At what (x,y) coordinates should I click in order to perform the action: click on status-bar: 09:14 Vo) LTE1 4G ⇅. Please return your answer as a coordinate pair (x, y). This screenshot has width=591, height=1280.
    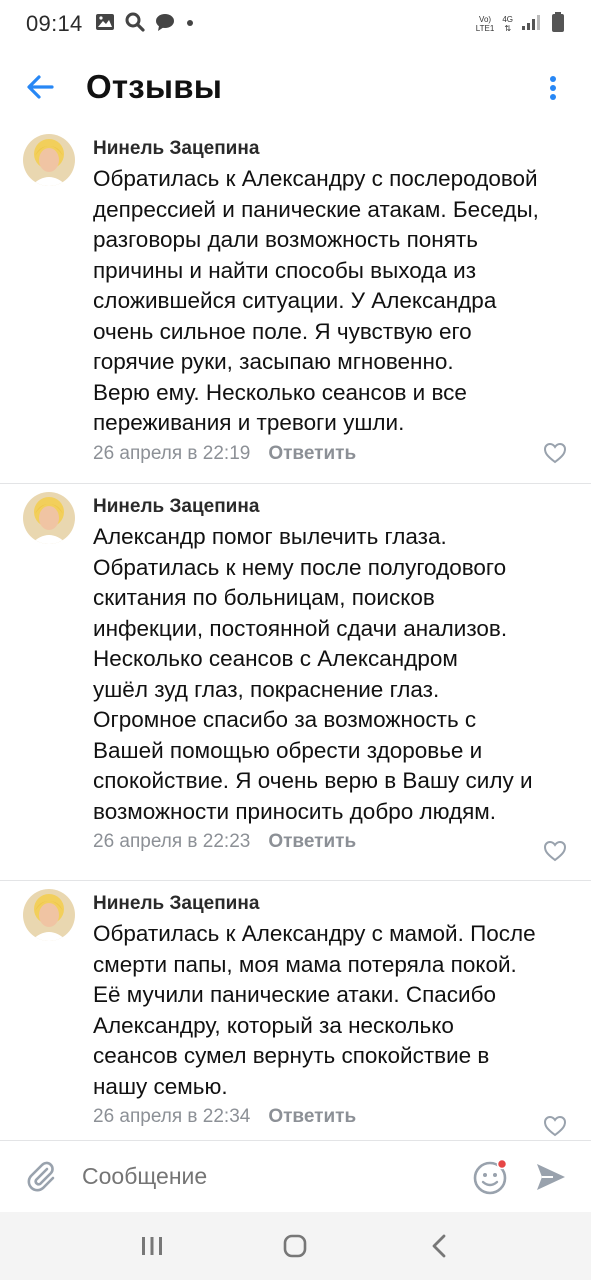
    Looking at the image, I should click on (295, 24).